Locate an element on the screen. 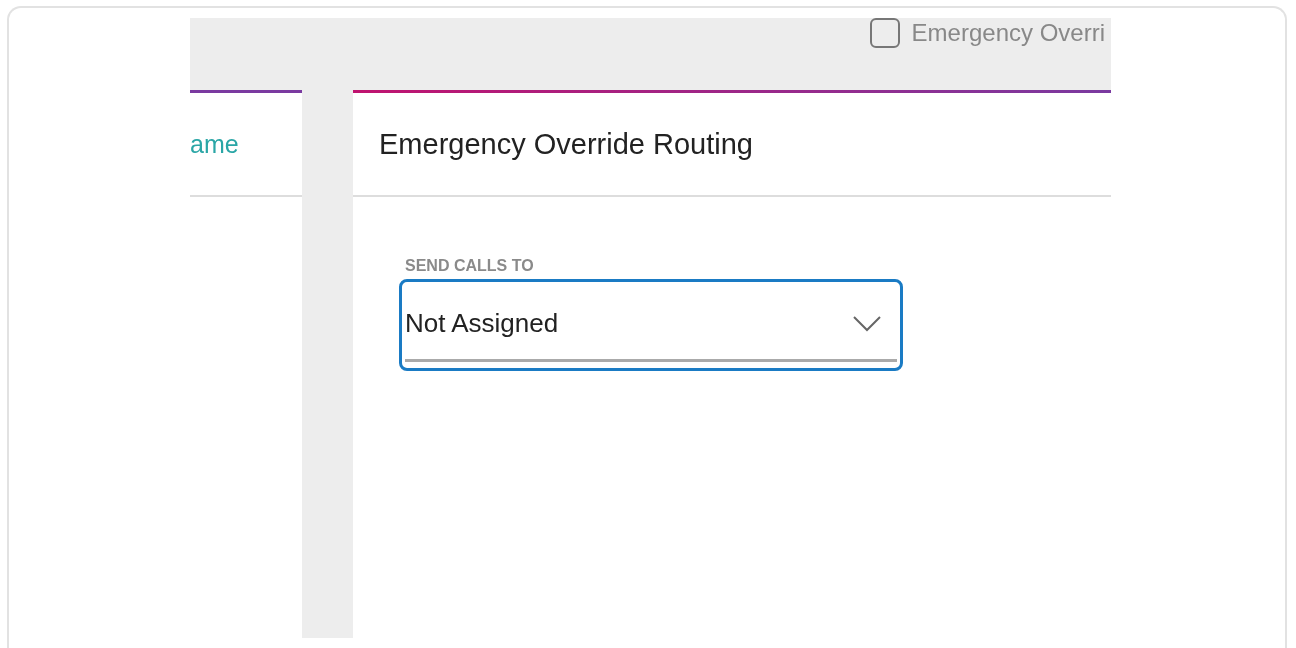 The width and height of the screenshot is (1296, 648). send-calls-dropdown: Not Assigned is located at coordinates (651, 325).